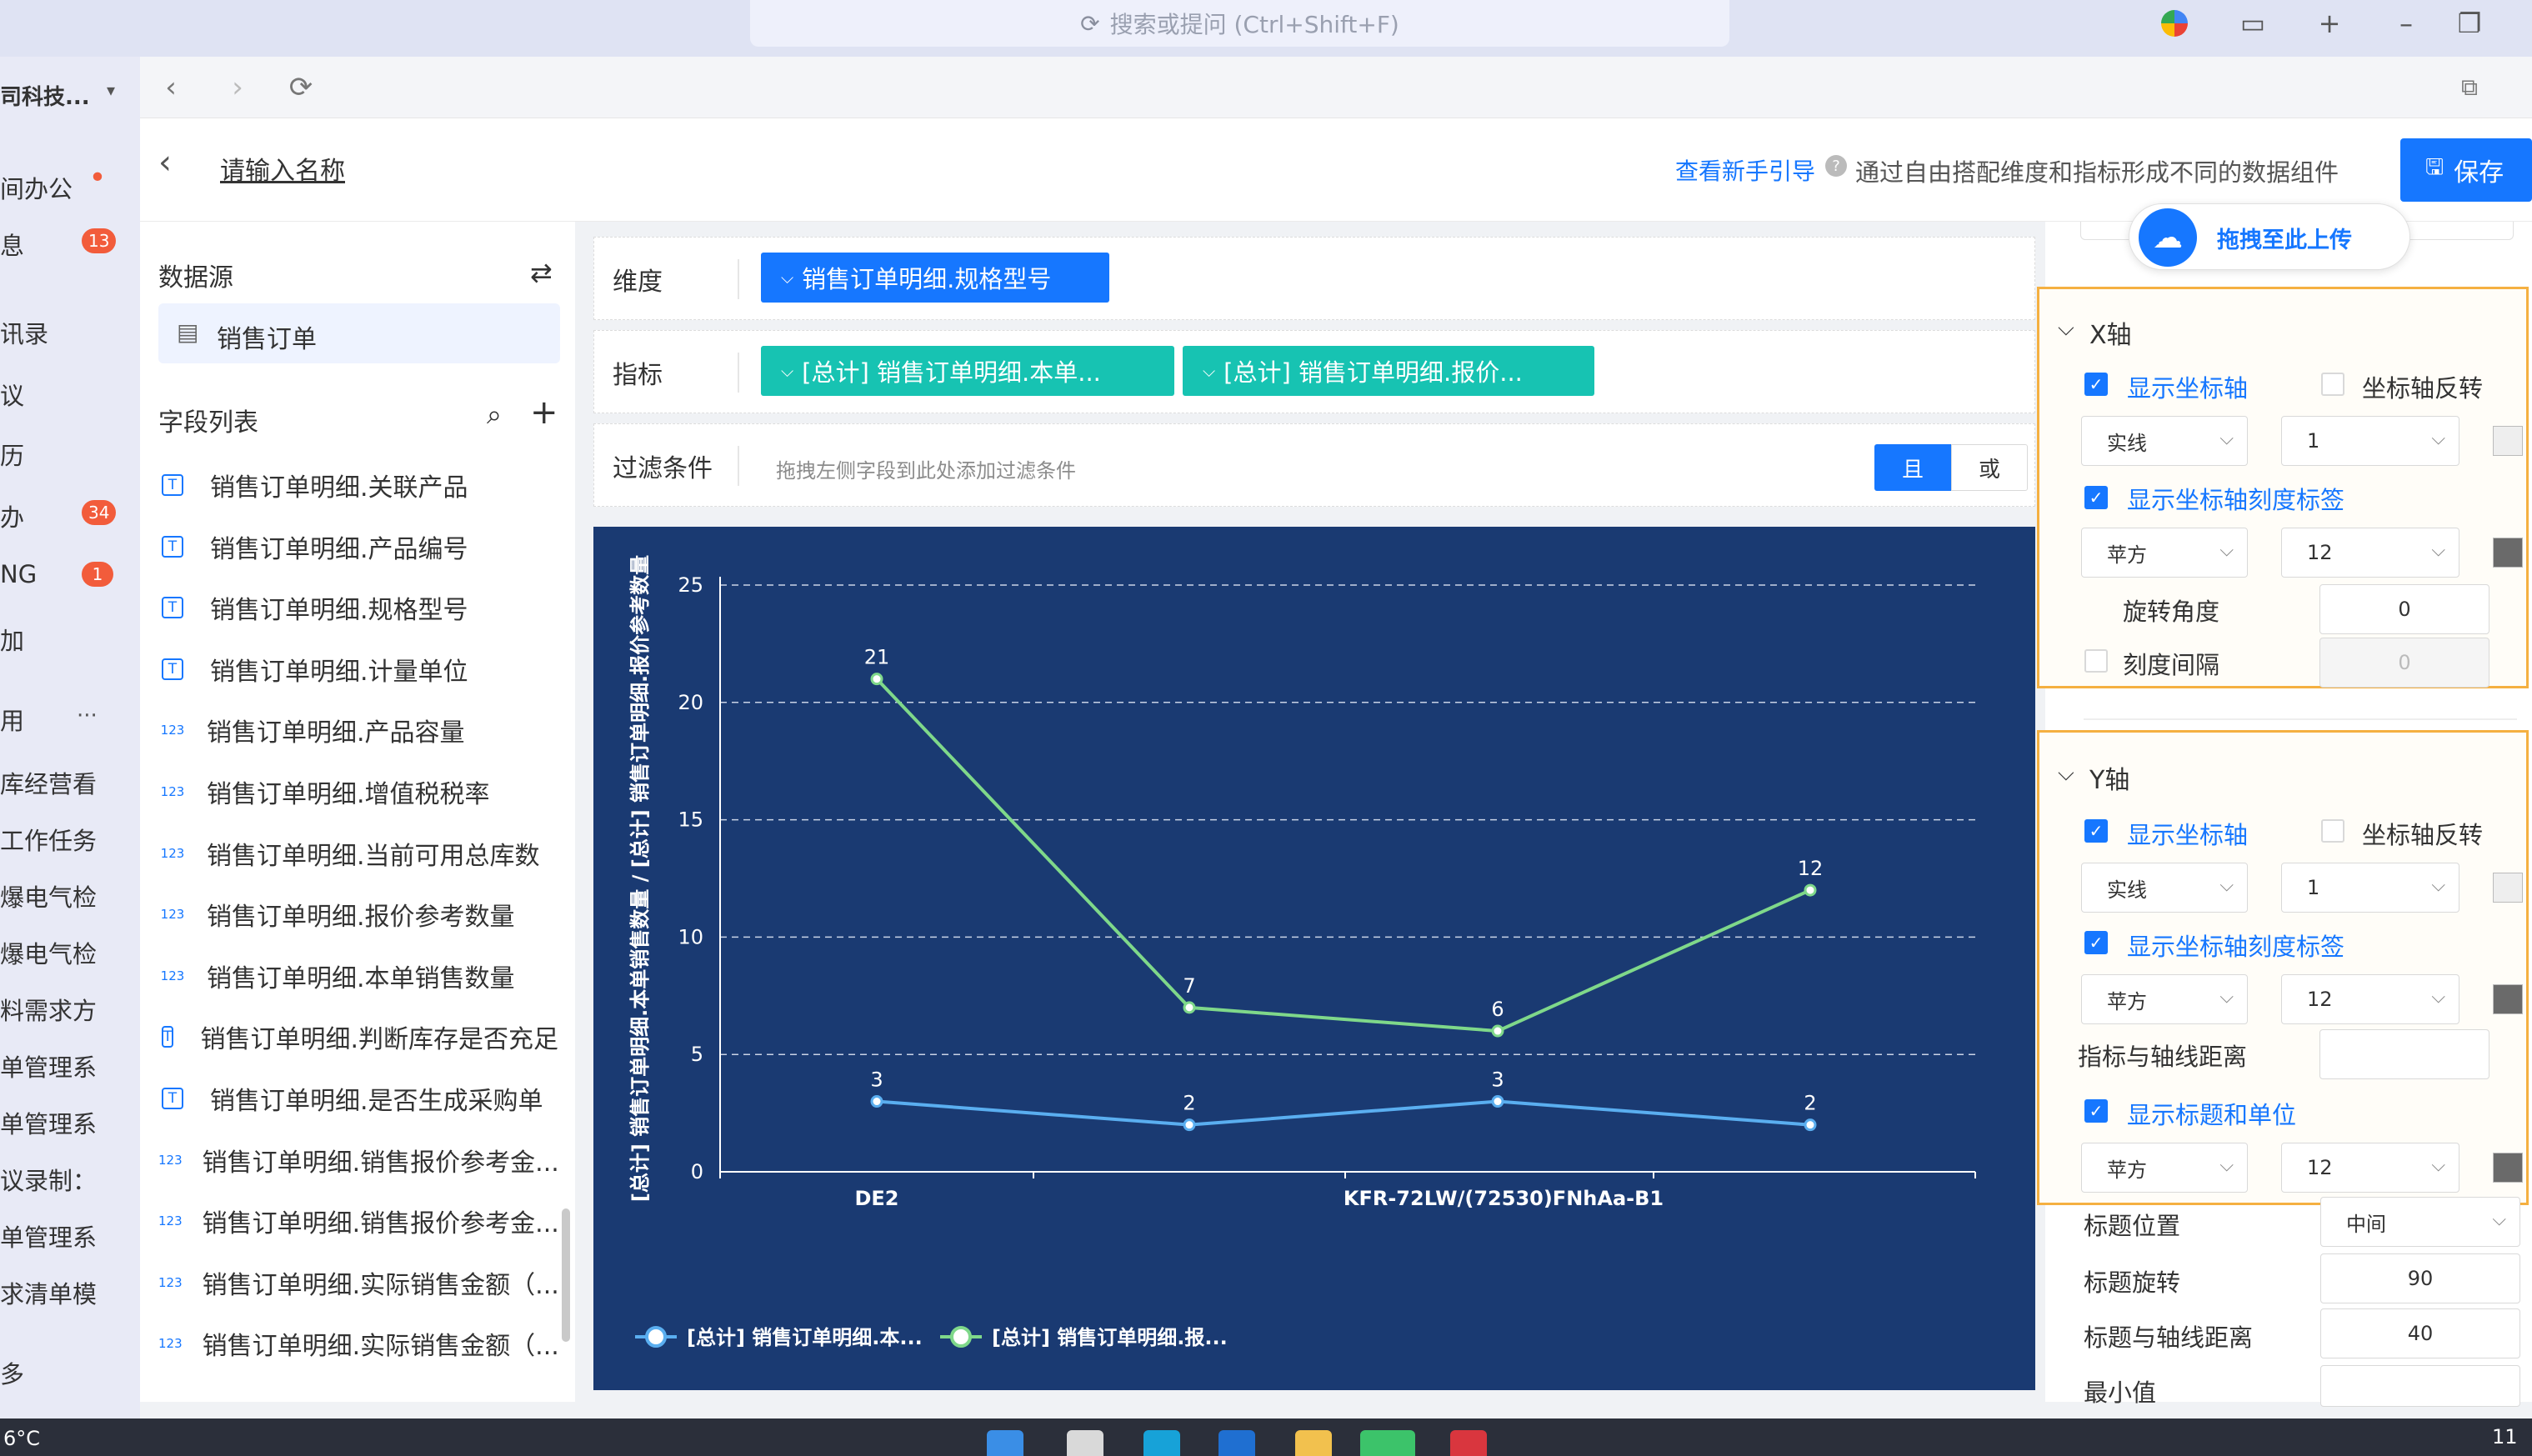  What do you see at coordinates (2253, 23) in the screenshot?
I see `sidebar-toggle-icon: ▭` at bounding box center [2253, 23].